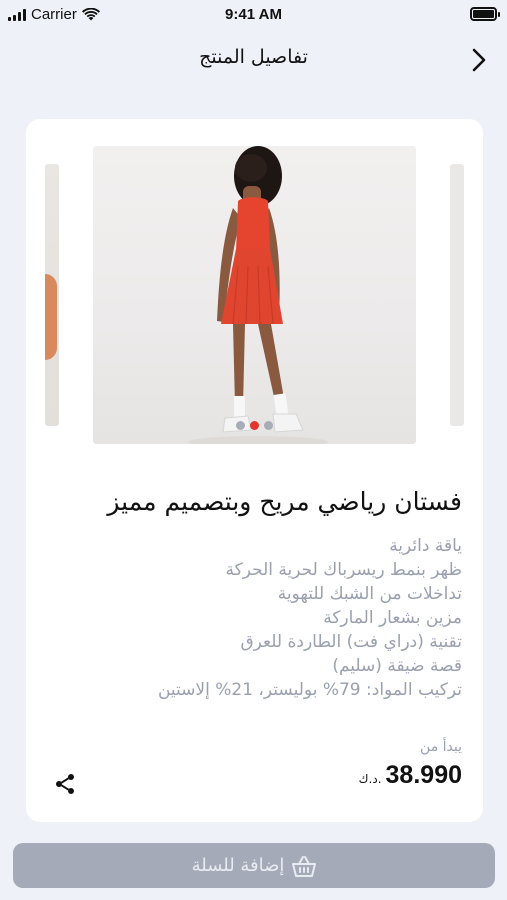  I want to click on feature-item: تركيب المواد: 79% بوليستر، 21% إلاستين, so click(309, 690).